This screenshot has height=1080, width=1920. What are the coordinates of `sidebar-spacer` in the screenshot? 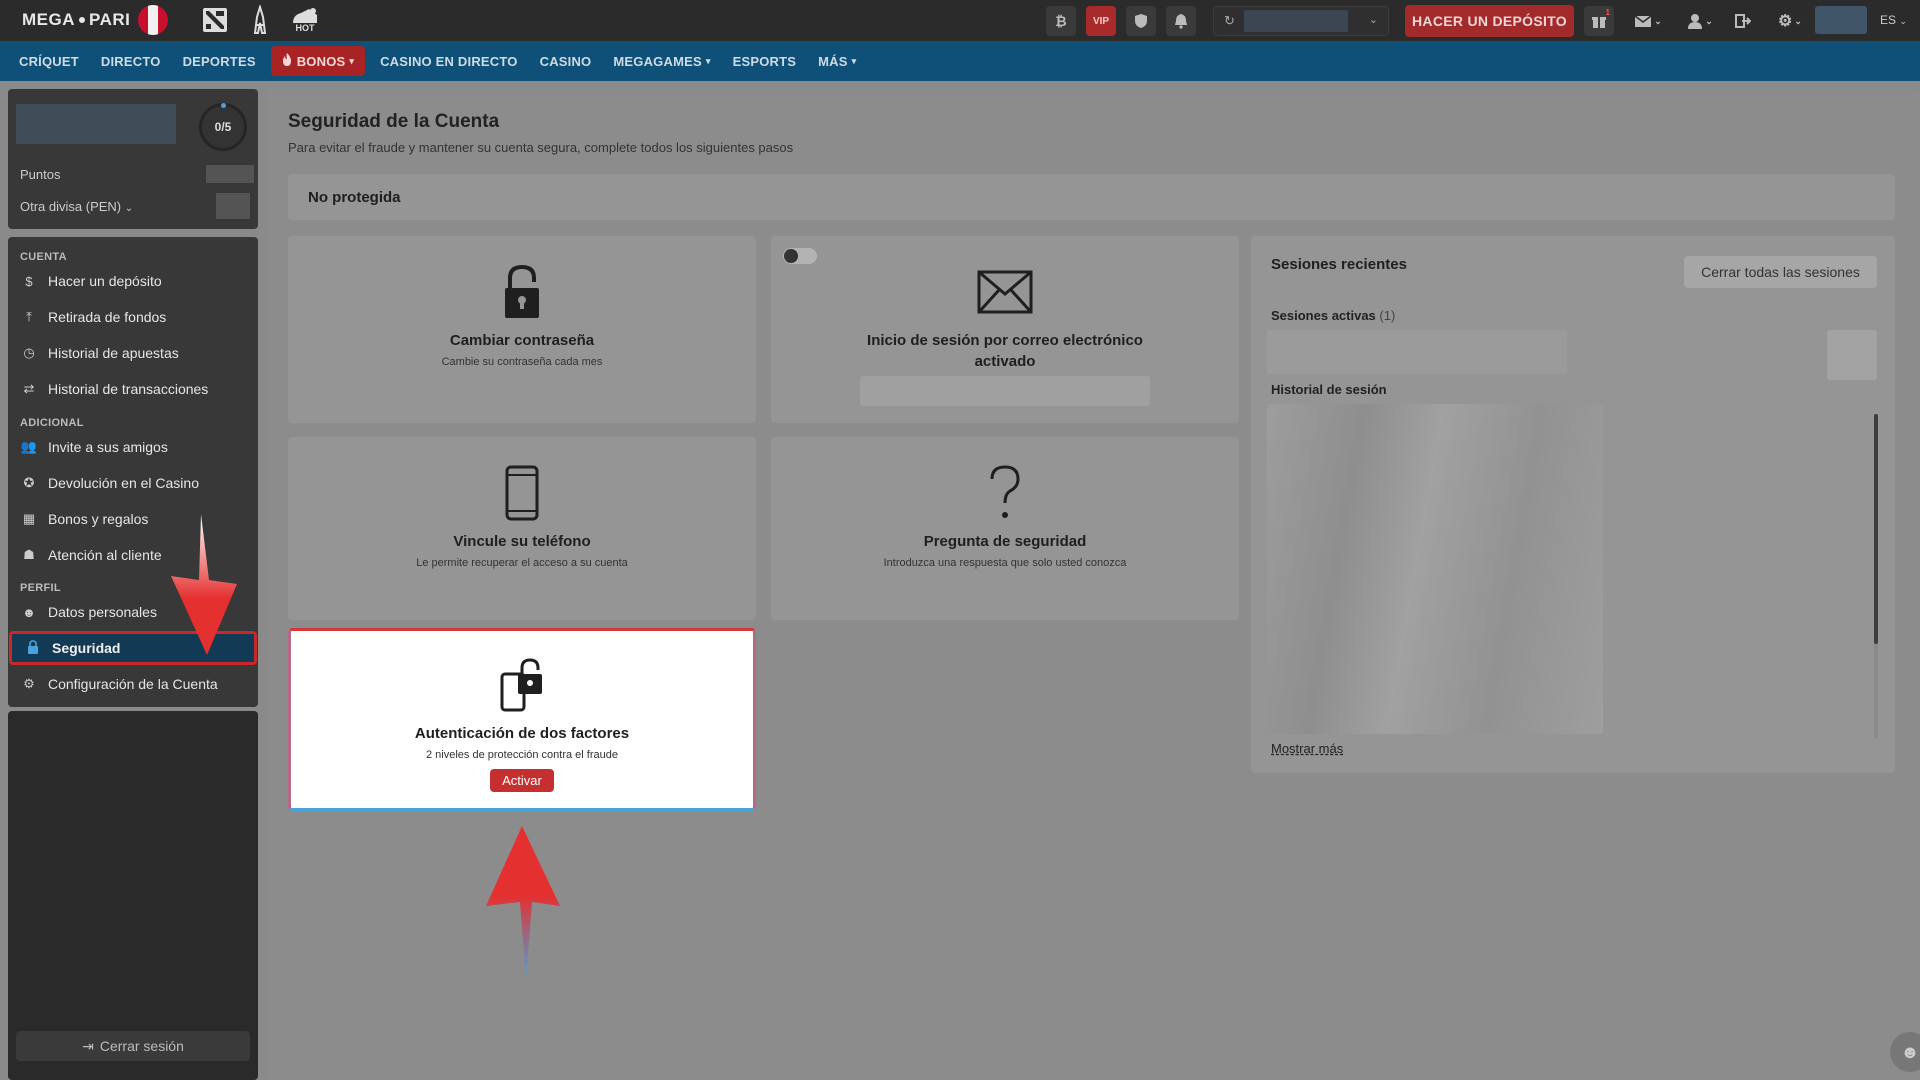 It's located at (133, 895).